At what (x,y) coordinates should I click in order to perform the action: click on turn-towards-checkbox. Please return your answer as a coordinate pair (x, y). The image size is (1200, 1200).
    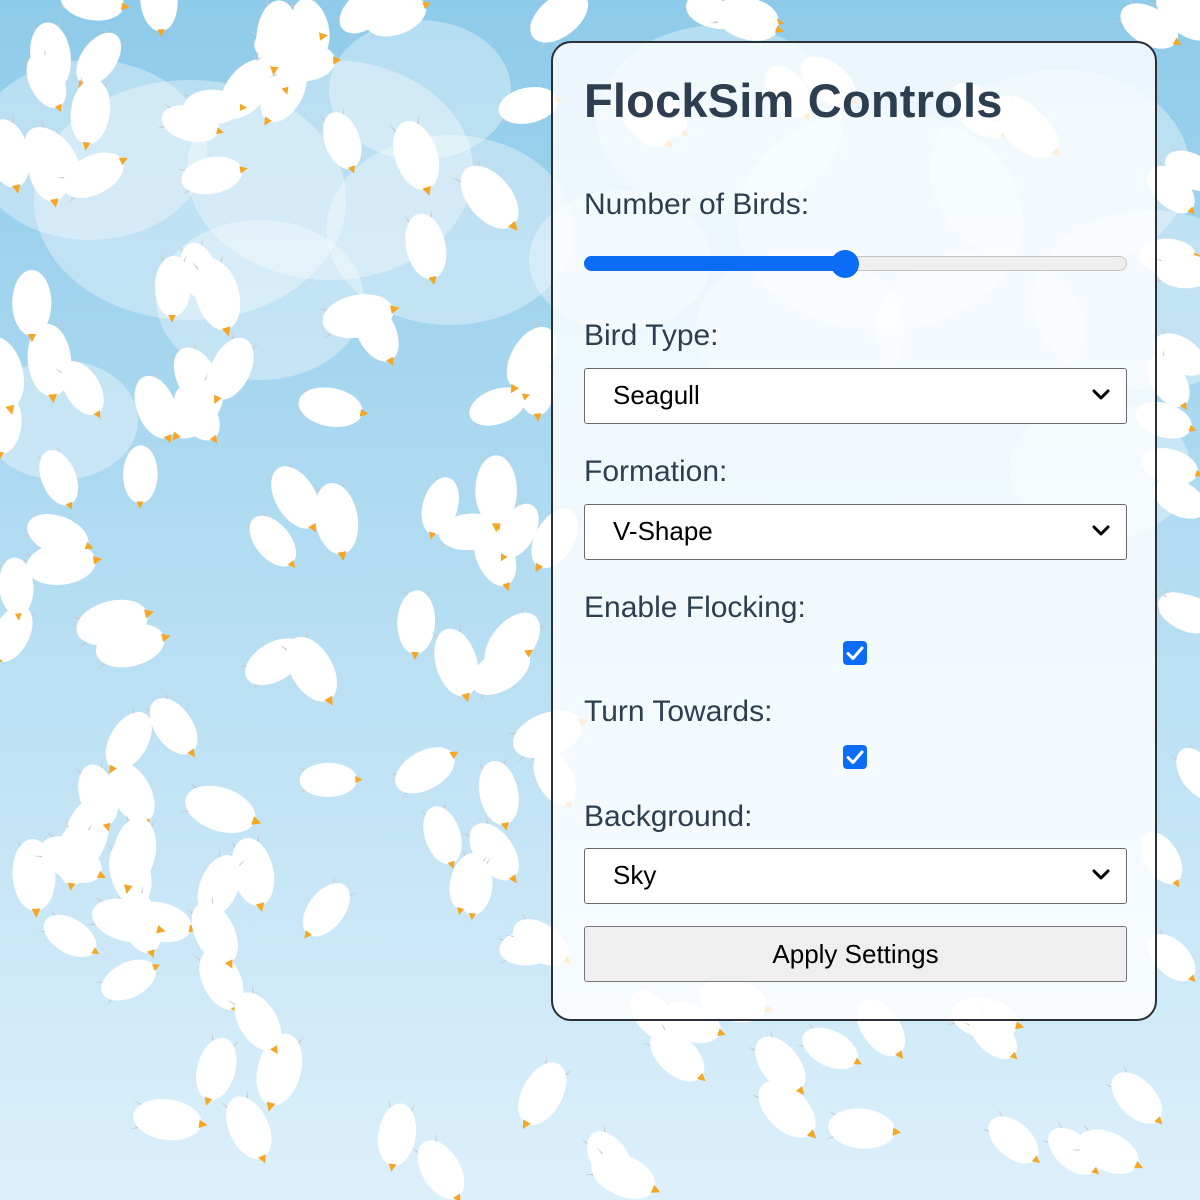
    Looking at the image, I should click on (855, 757).